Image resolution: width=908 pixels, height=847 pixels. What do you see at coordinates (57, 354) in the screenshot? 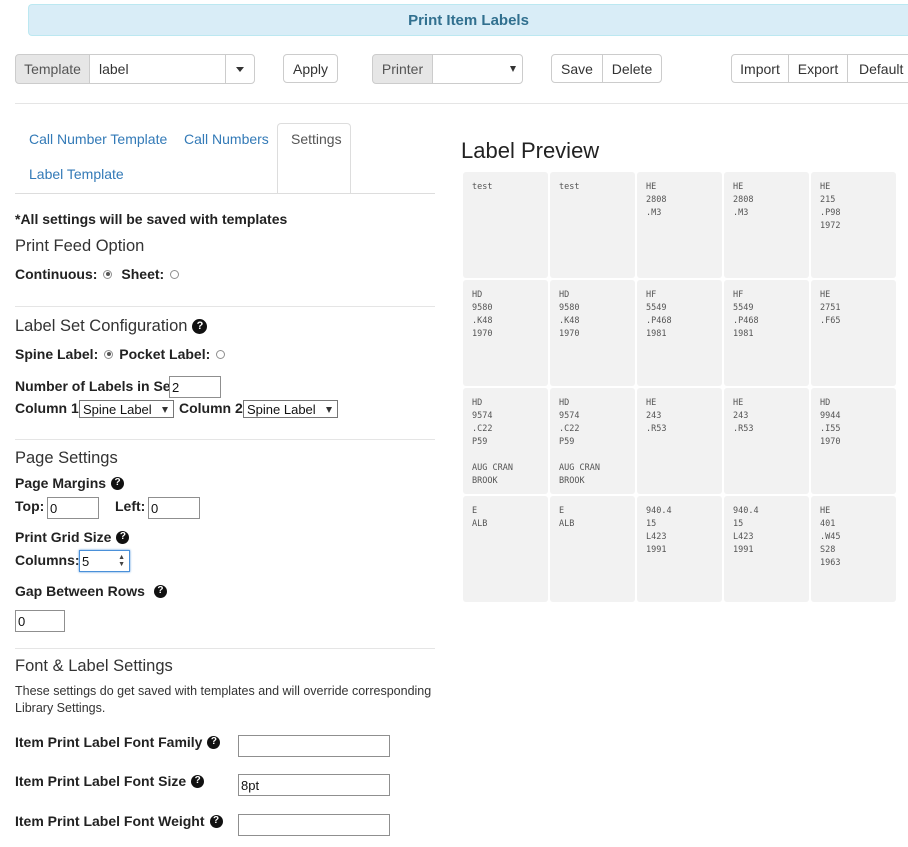
I see `spine-label-label: Spine Label:` at bounding box center [57, 354].